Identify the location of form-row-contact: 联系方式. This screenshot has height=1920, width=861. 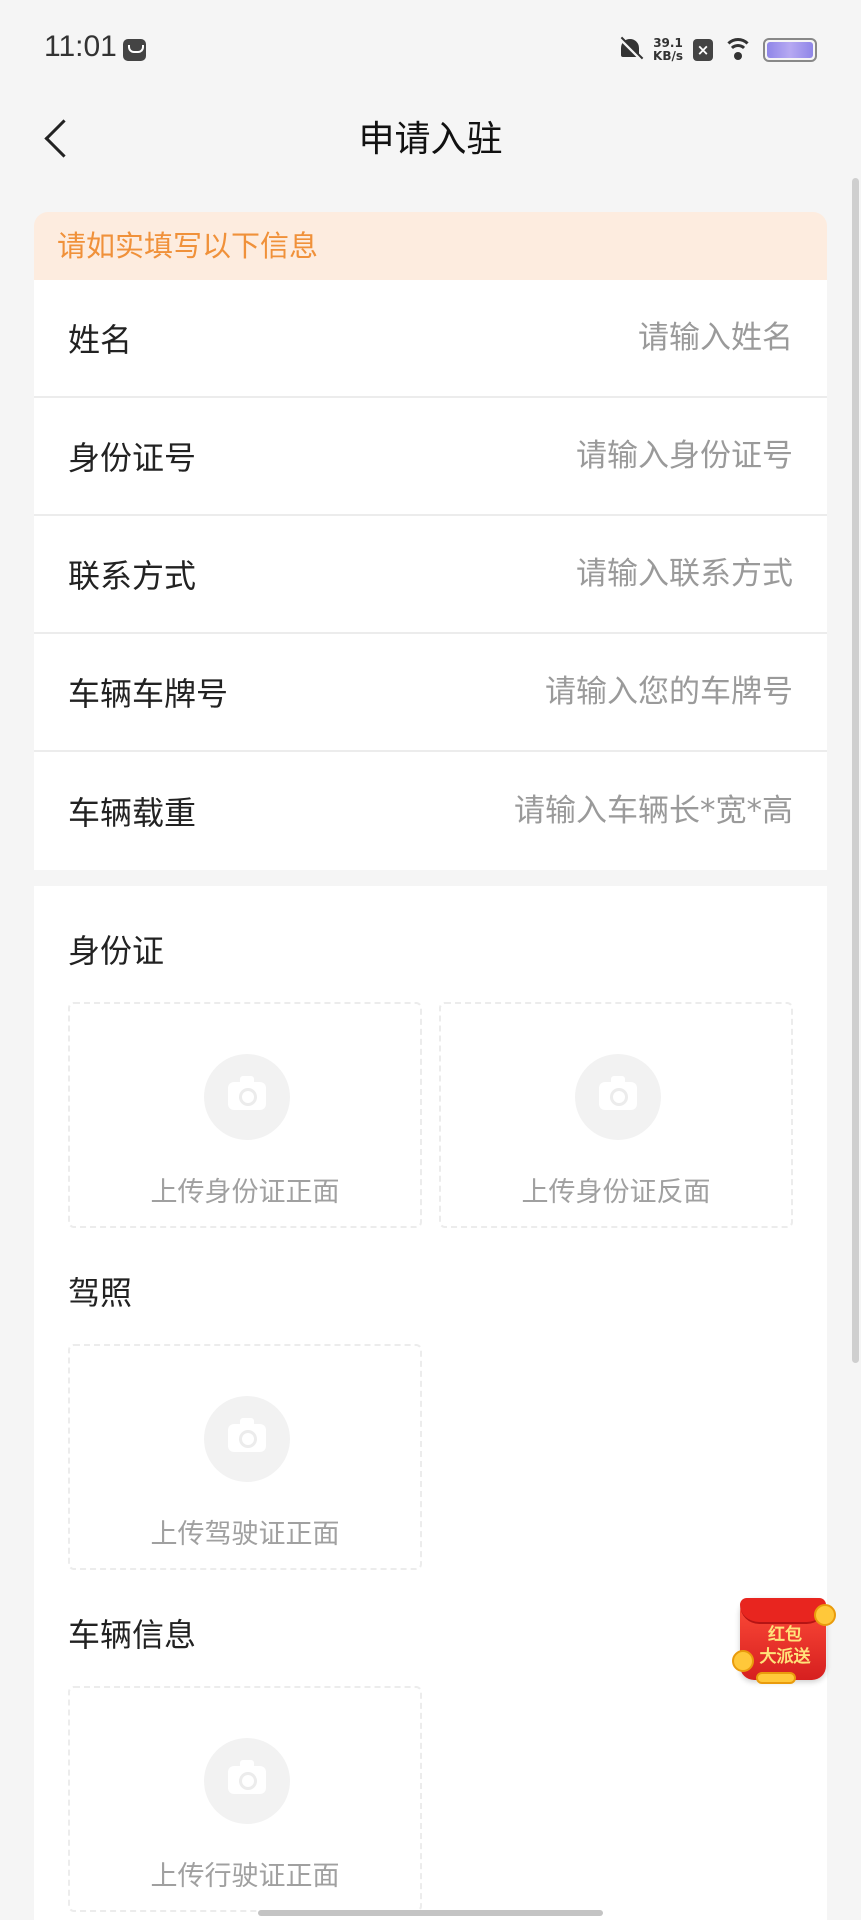
(430, 575).